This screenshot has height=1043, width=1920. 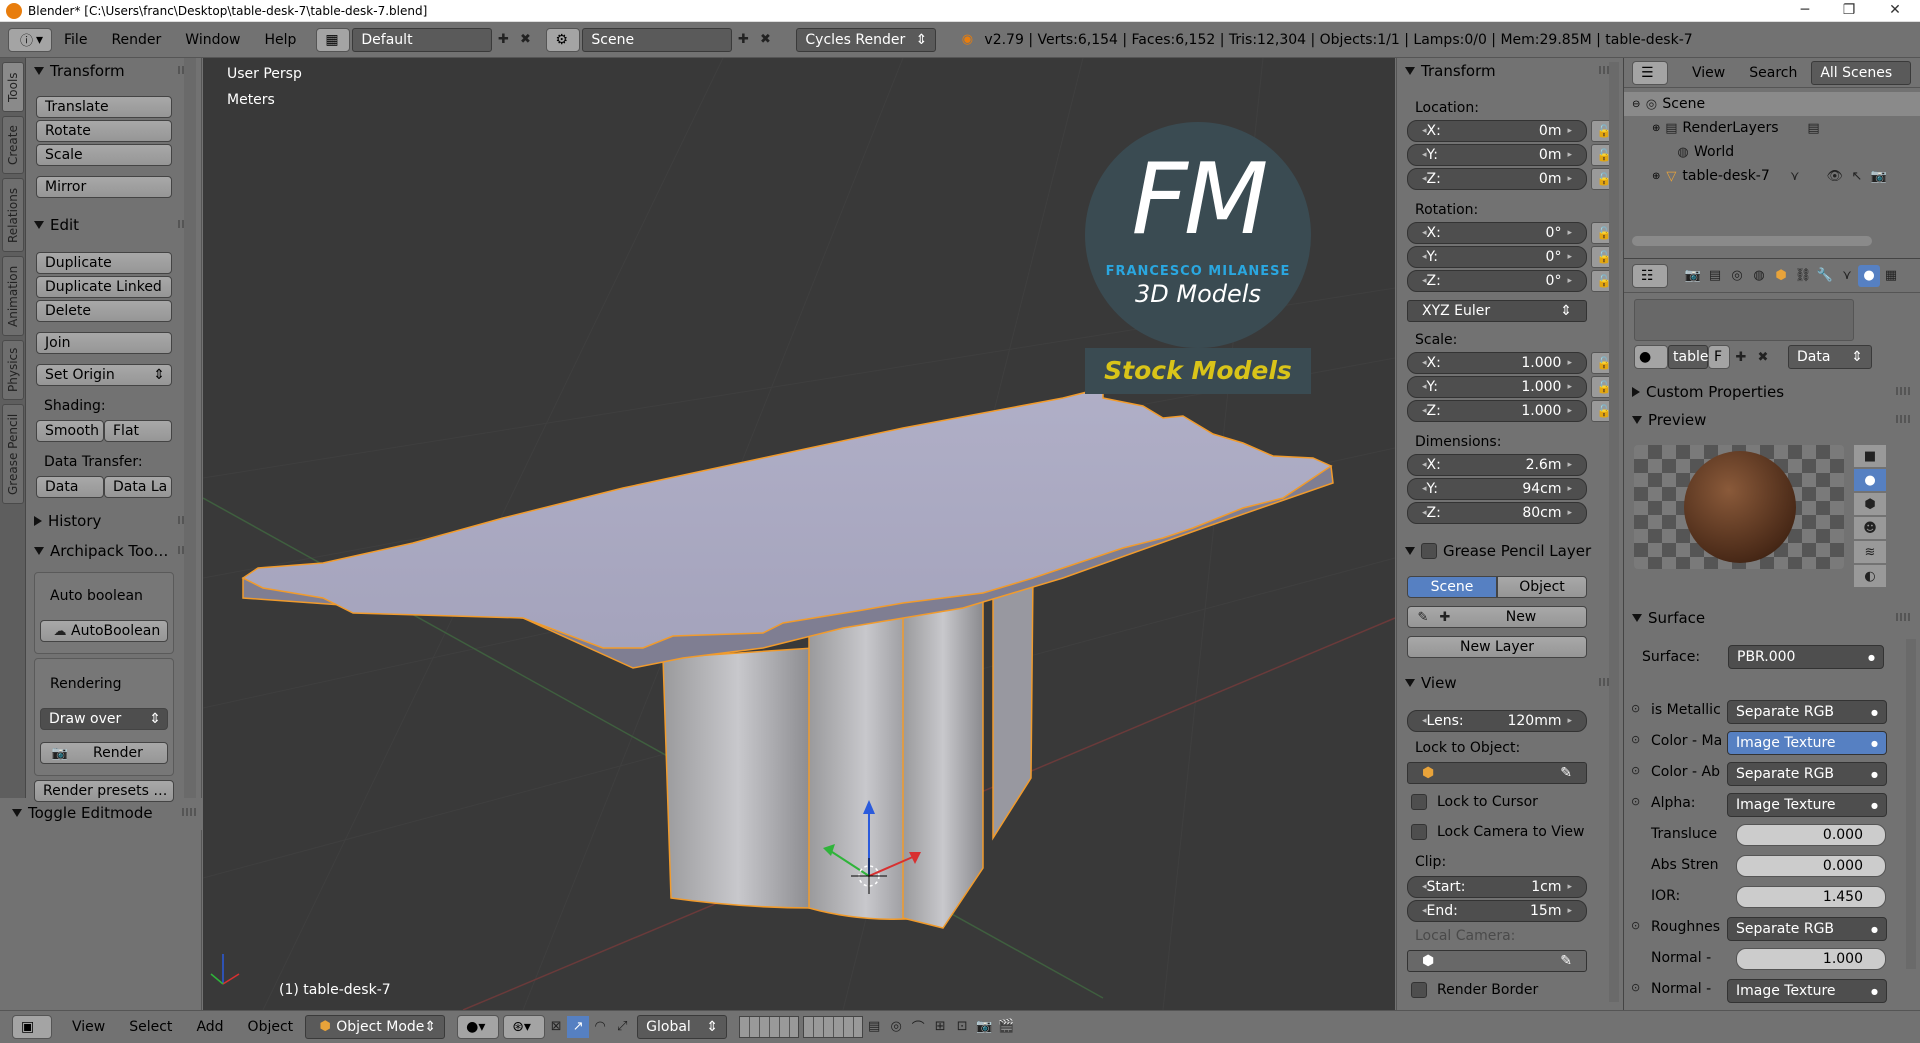 What do you see at coordinates (622, 1027) in the screenshot?
I see `scale-manipulator-icon: ⤢` at bounding box center [622, 1027].